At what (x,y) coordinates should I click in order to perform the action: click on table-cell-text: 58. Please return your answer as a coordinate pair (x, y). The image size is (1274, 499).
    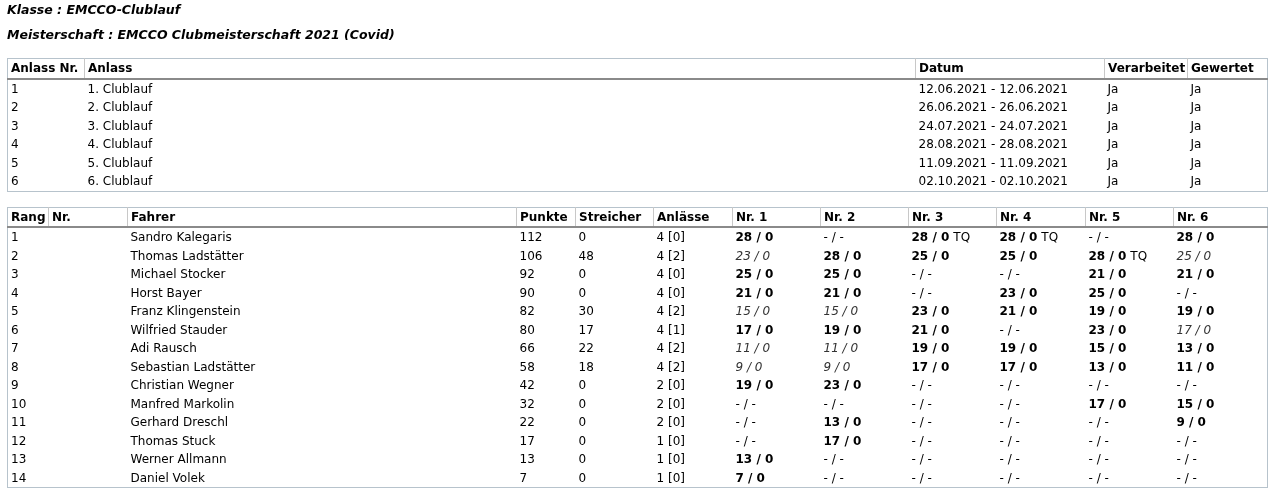
    Looking at the image, I should click on (527, 367).